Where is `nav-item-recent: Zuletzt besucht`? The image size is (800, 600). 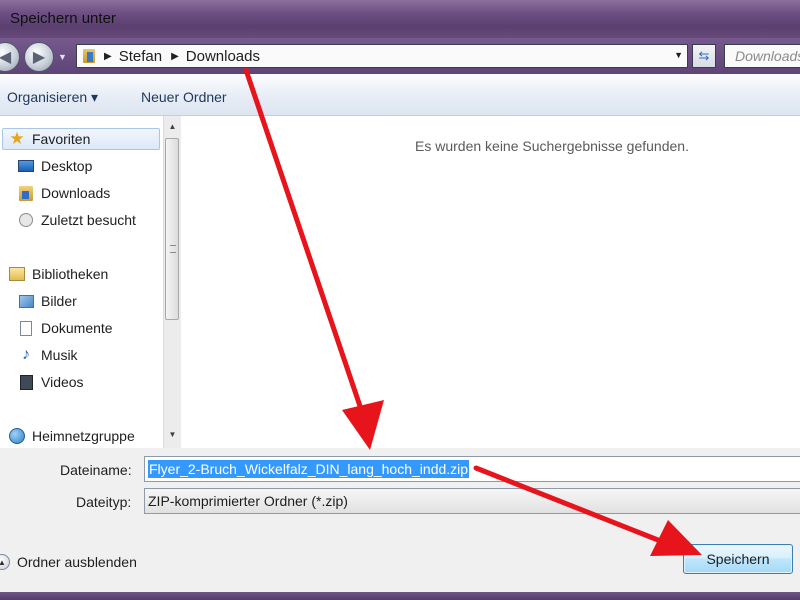
nav-item-recent: Zuletzt besucht is located at coordinates (77, 220).